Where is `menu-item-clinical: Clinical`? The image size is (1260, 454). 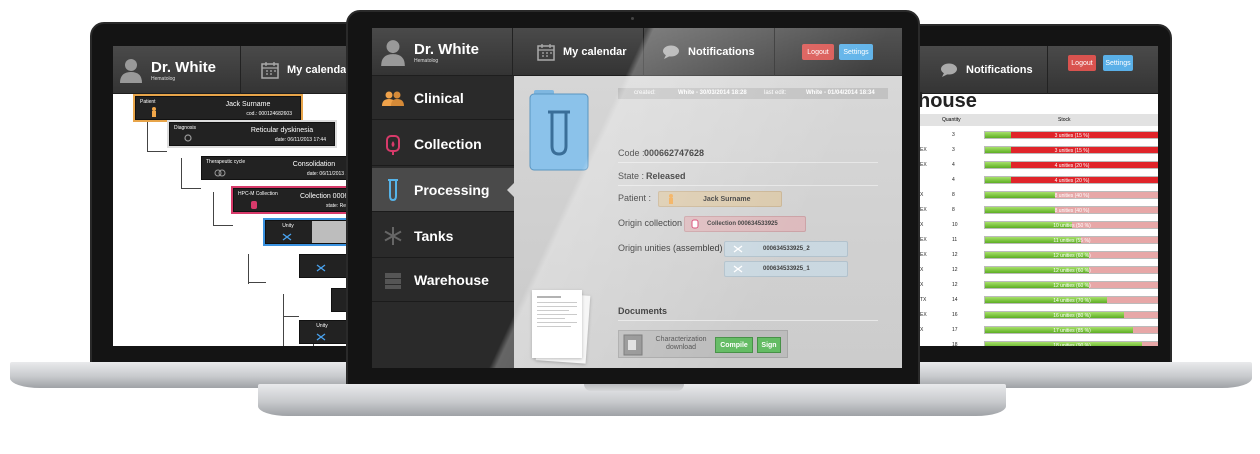 menu-item-clinical: Clinical is located at coordinates (443, 98).